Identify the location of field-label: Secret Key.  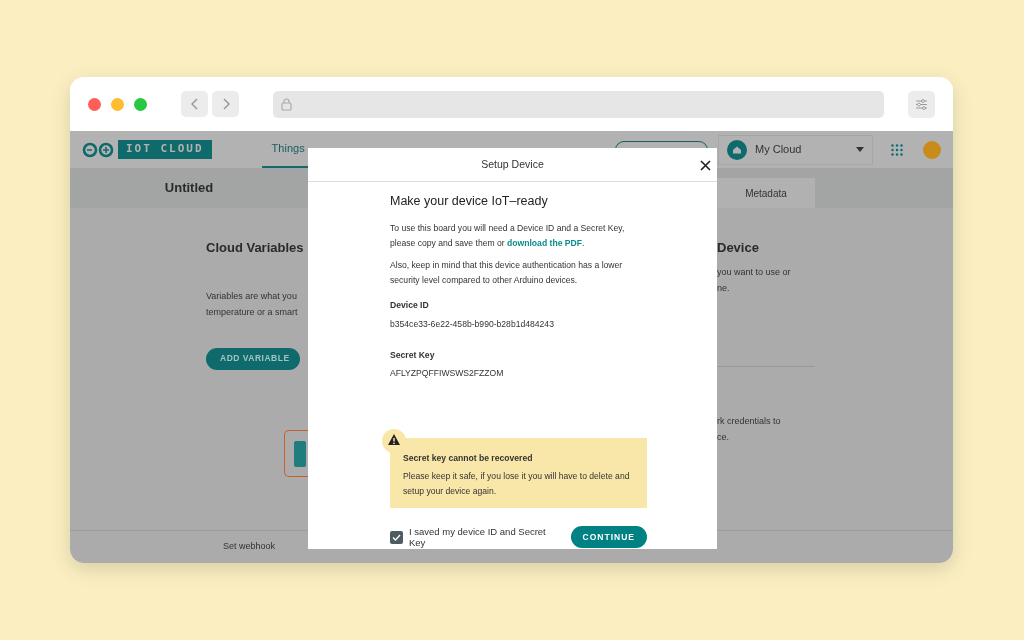
(413, 355).